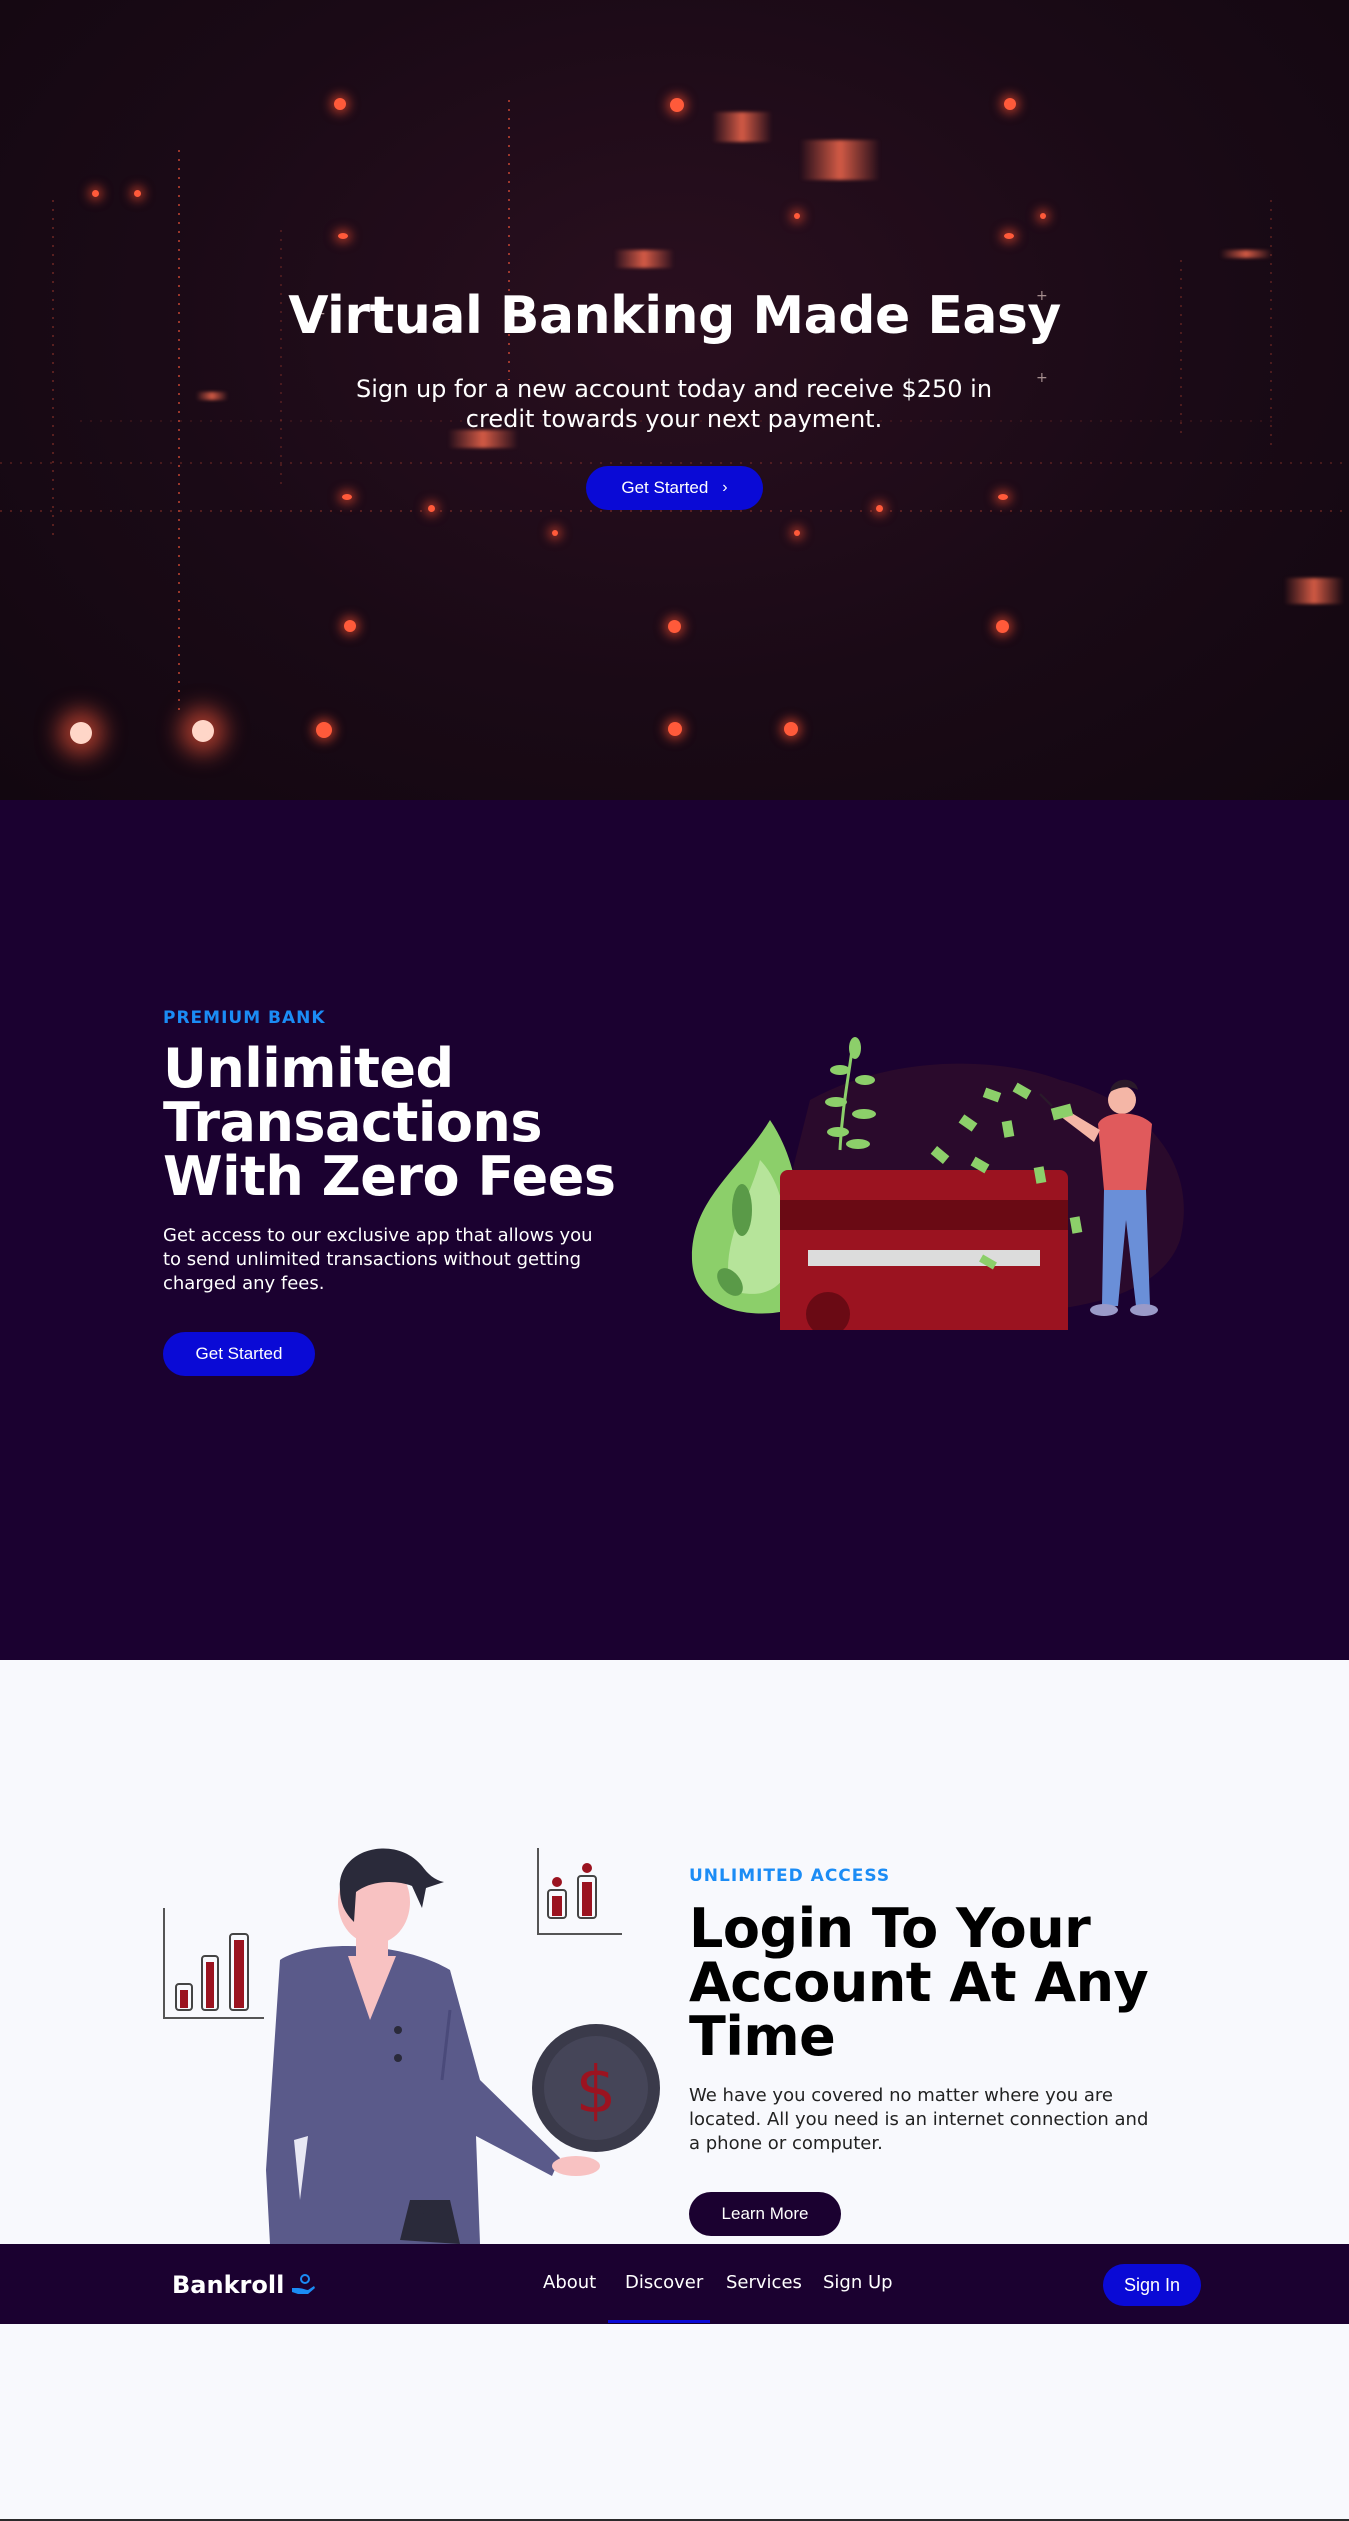 This screenshot has width=1349, height=2521. I want to click on sign-in-label: Sign In, so click(1152, 2284).